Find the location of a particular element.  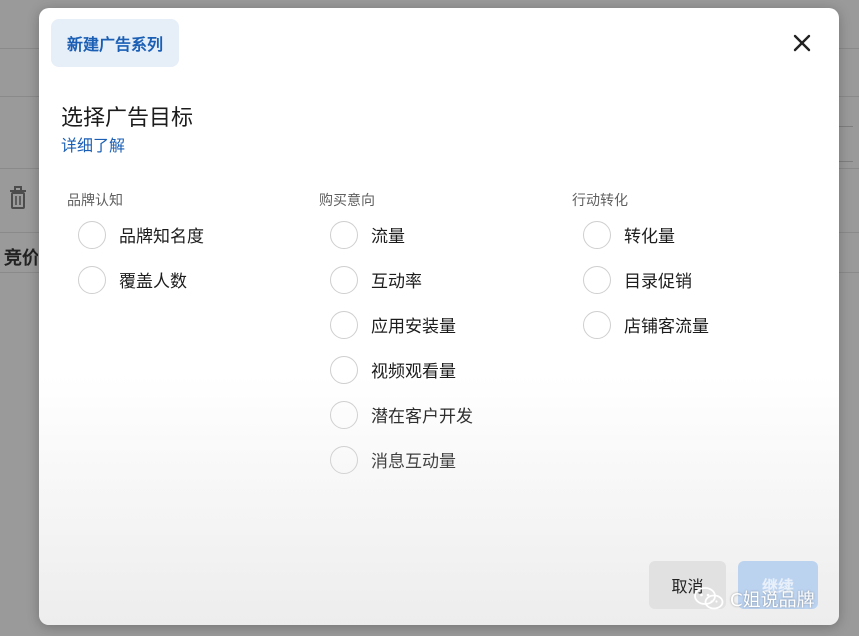

column-title: 购买意向 is located at coordinates (347, 201).